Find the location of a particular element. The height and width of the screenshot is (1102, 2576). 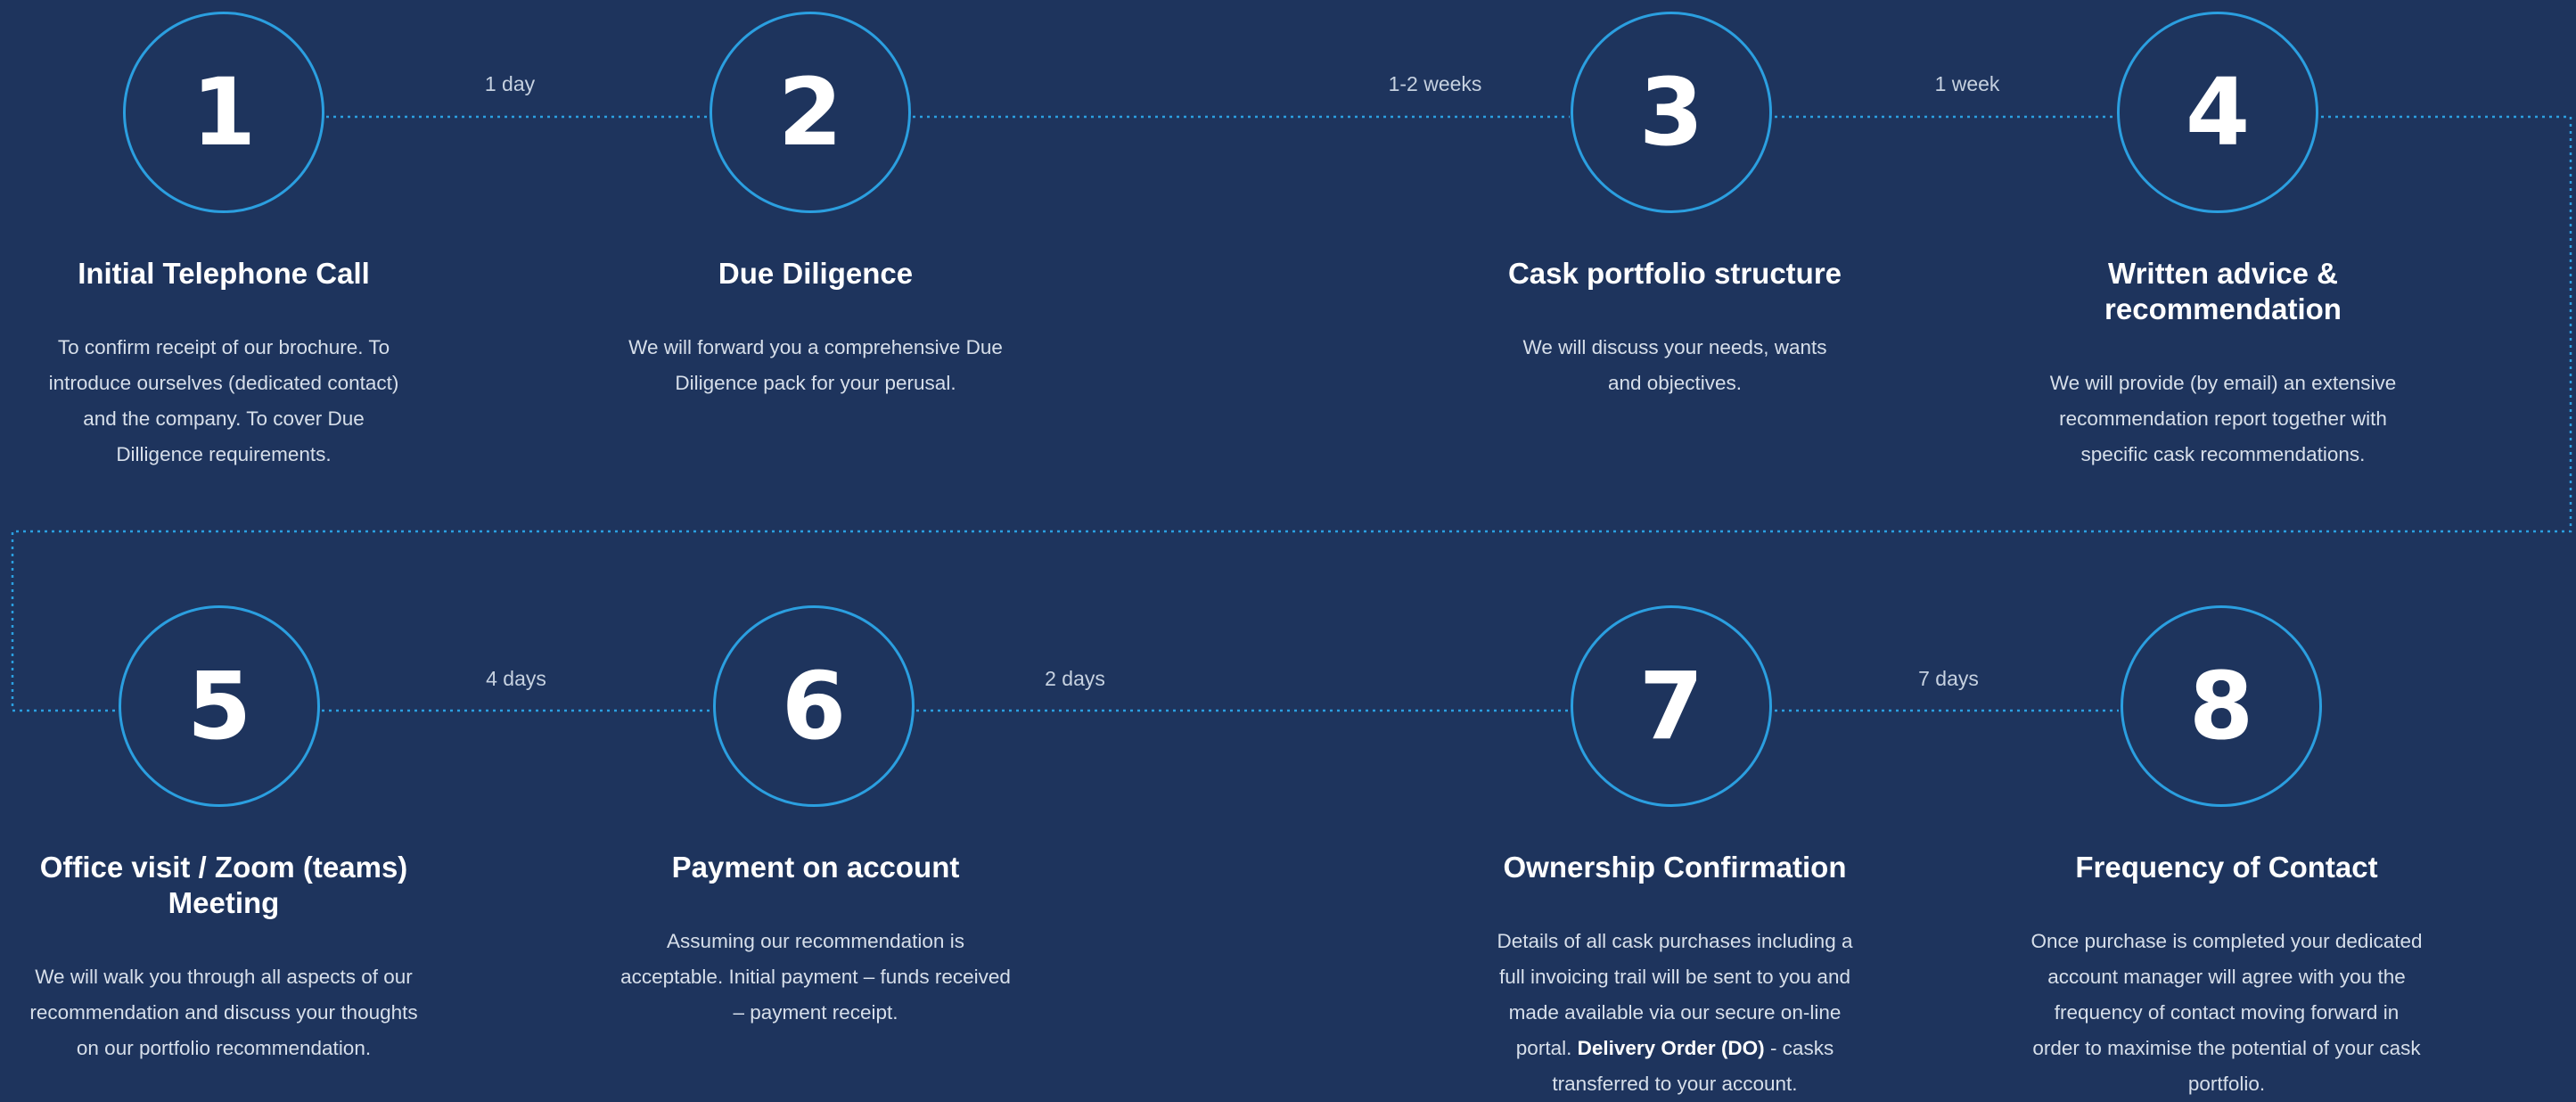

step-number-circle: 4 is located at coordinates (2217, 113).